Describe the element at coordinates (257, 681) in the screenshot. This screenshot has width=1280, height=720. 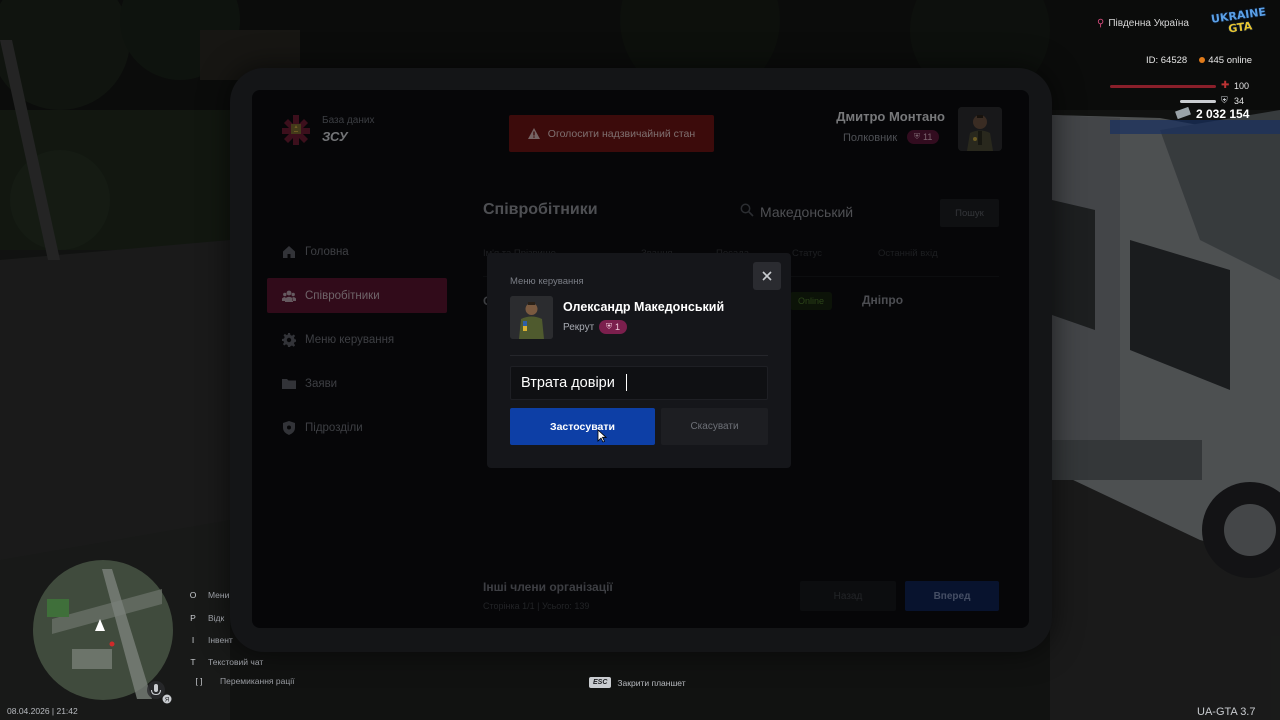
I see `keybind-label: Перемикання рації` at that location.